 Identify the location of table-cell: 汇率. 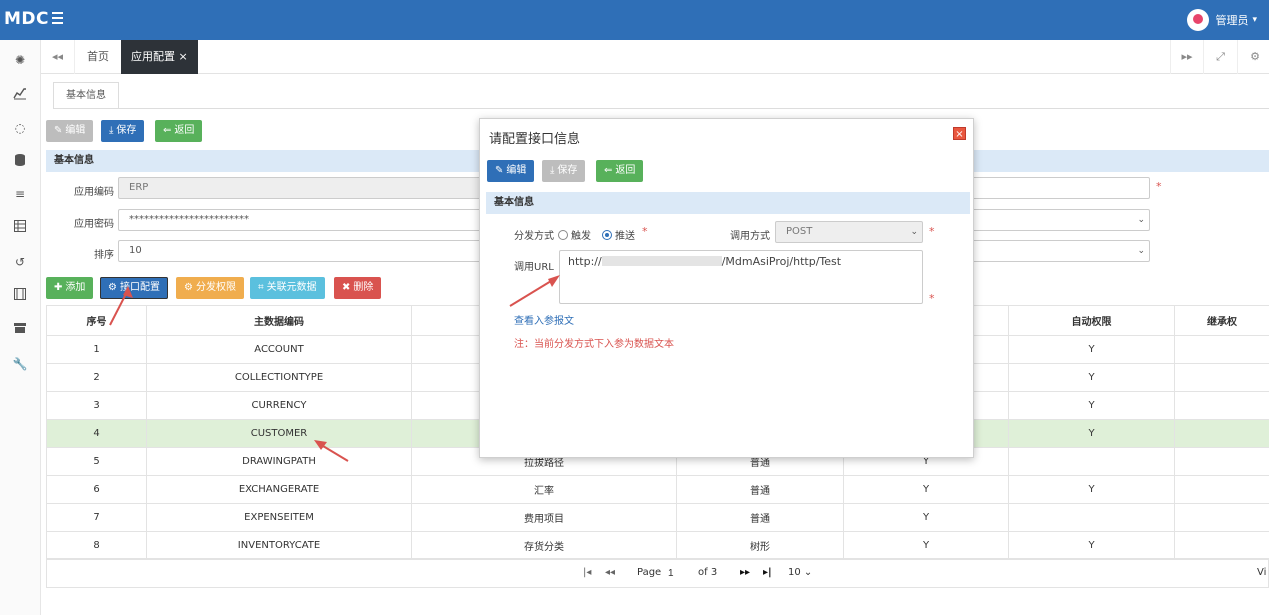
(544, 489).